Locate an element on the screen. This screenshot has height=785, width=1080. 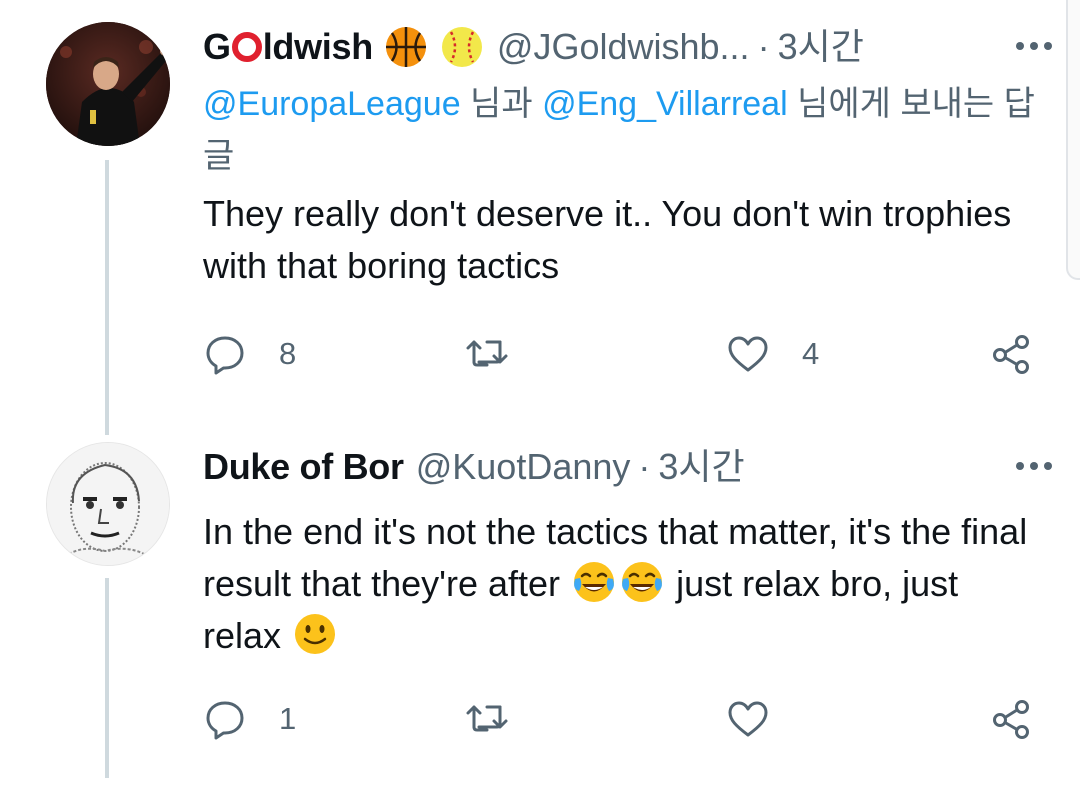
reply-count: 8 is located at coordinates (288, 353).